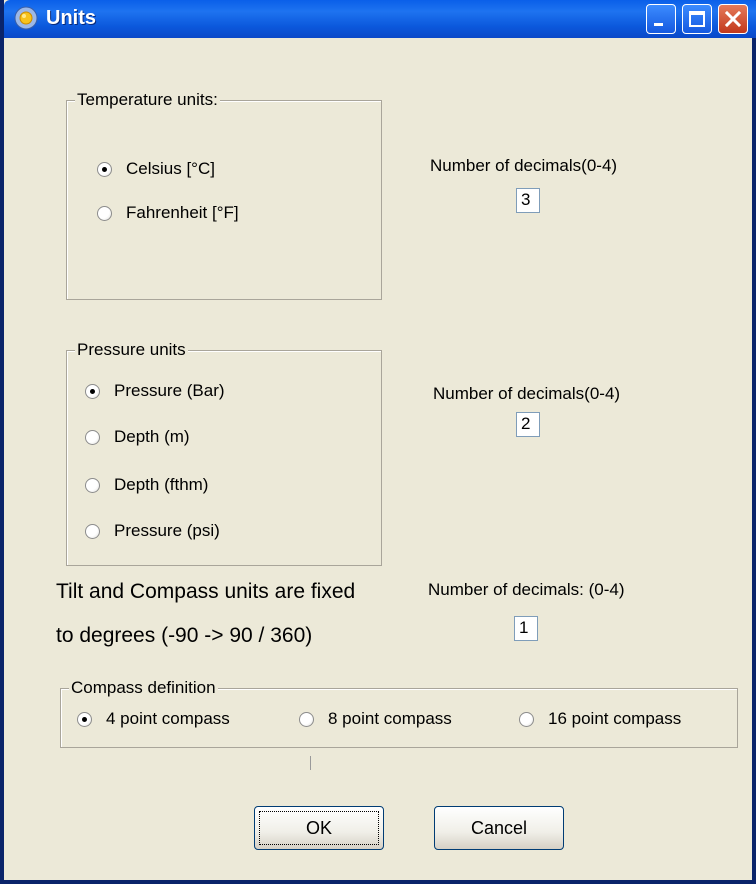 Image resolution: width=756 pixels, height=884 pixels. Describe the element at coordinates (167, 530) in the screenshot. I see `radio-label: Pressure (psi)` at that location.